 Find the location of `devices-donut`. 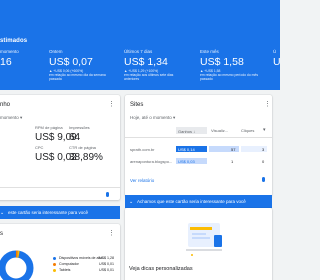

devices-donut is located at coordinates (17, 265).